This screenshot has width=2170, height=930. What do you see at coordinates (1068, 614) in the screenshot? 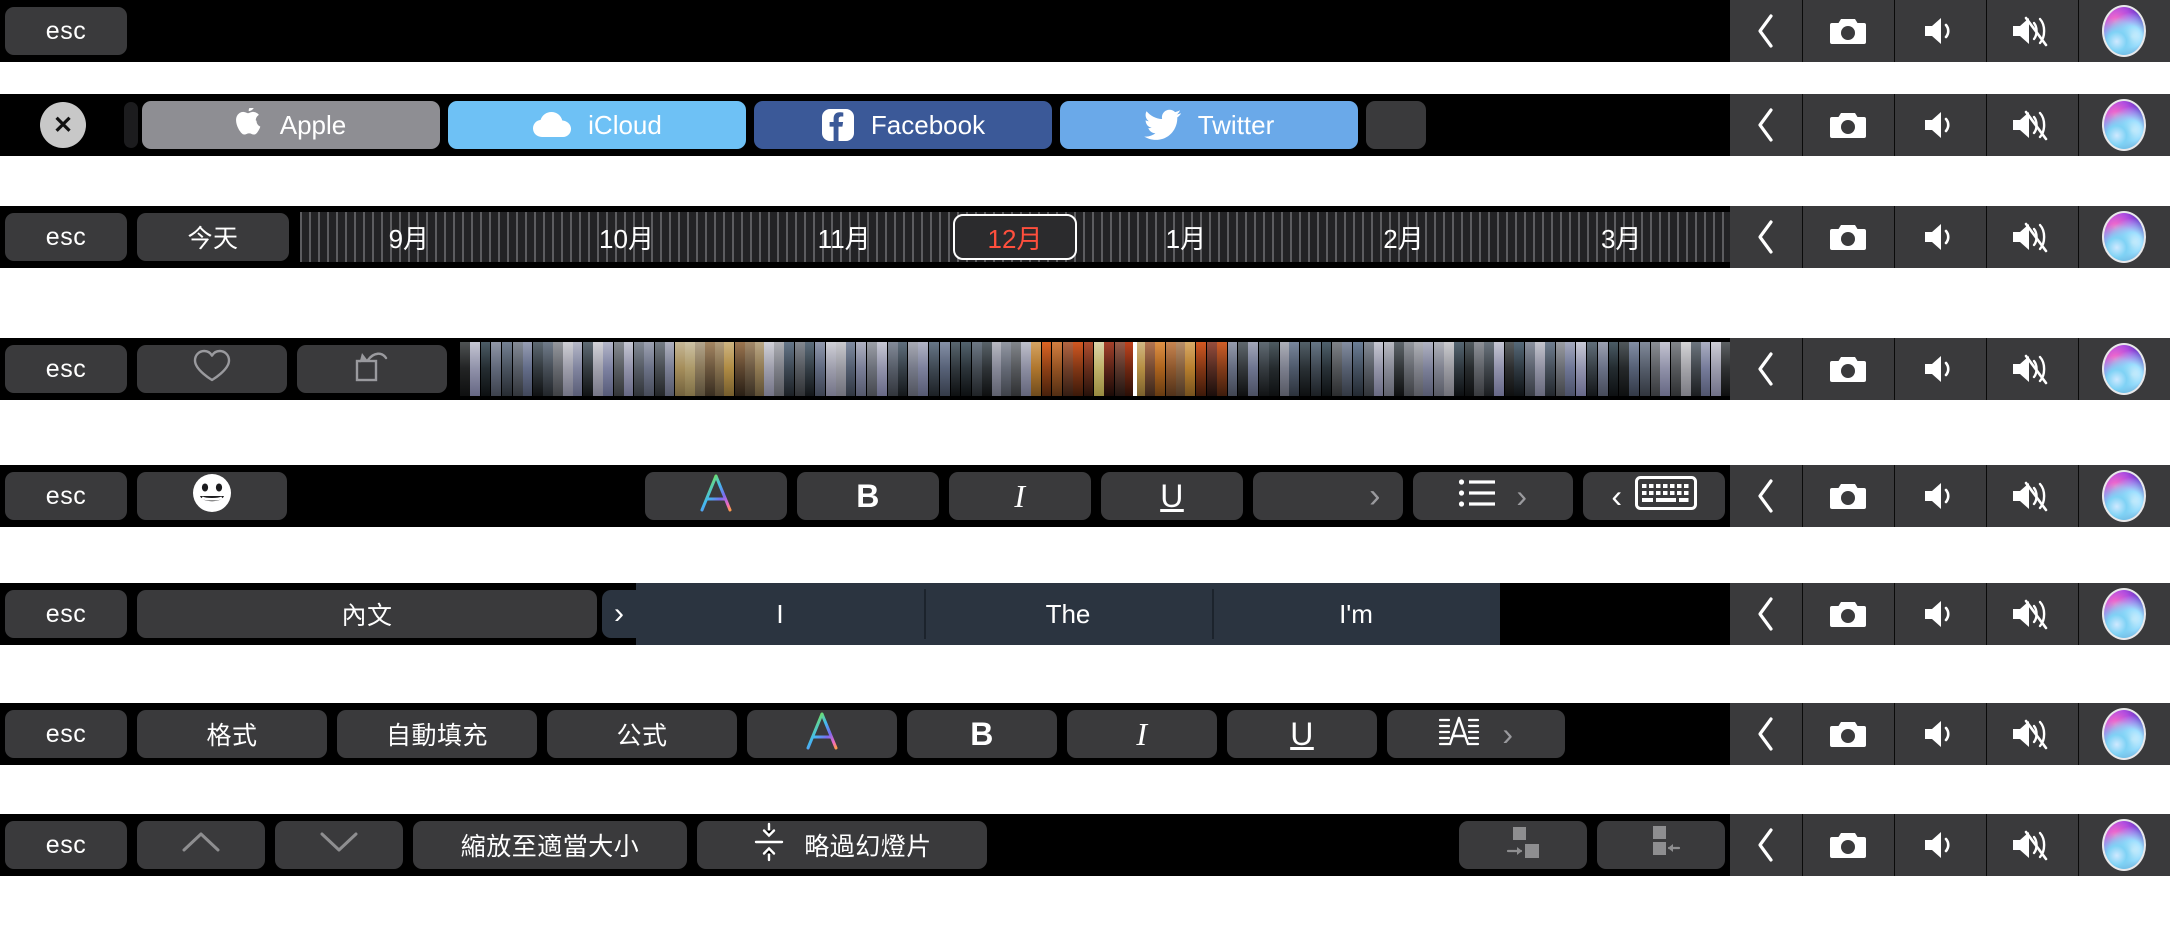
I see `suggestion-item: The` at bounding box center [1068, 614].